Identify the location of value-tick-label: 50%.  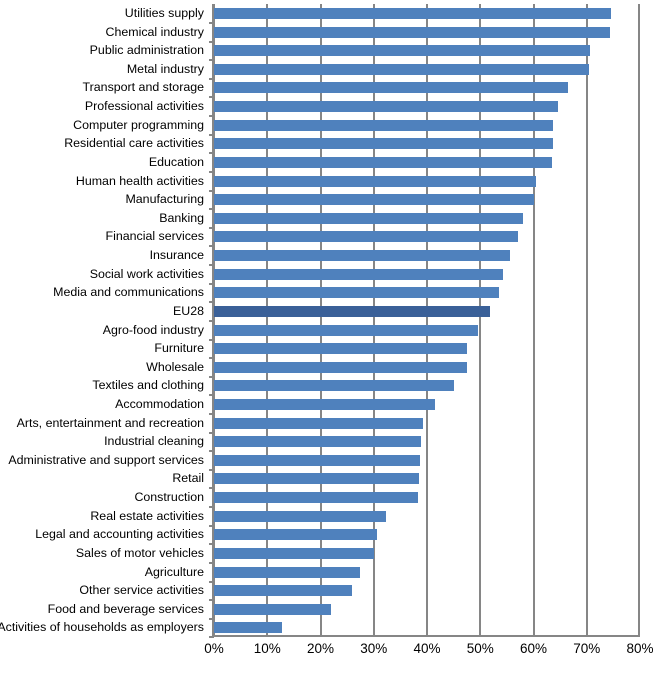
(480, 648).